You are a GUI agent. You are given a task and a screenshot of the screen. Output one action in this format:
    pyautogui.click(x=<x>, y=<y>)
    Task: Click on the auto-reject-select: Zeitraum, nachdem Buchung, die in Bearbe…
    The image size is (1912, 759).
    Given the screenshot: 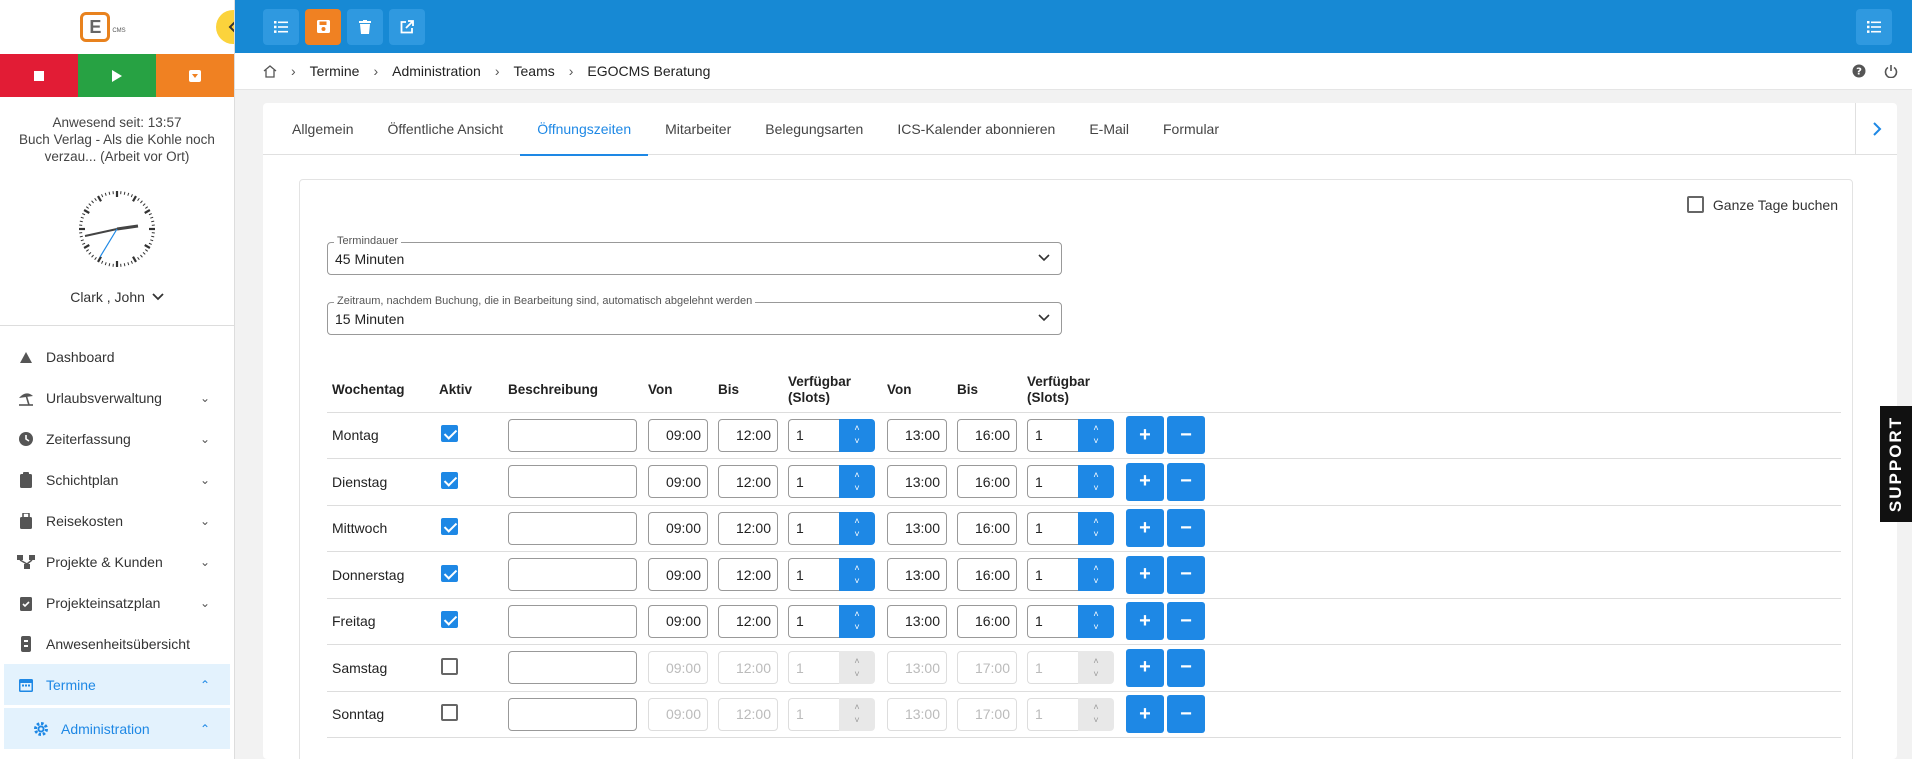 What is the action you would take?
    pyautogui.click(x=694, y=315)
    